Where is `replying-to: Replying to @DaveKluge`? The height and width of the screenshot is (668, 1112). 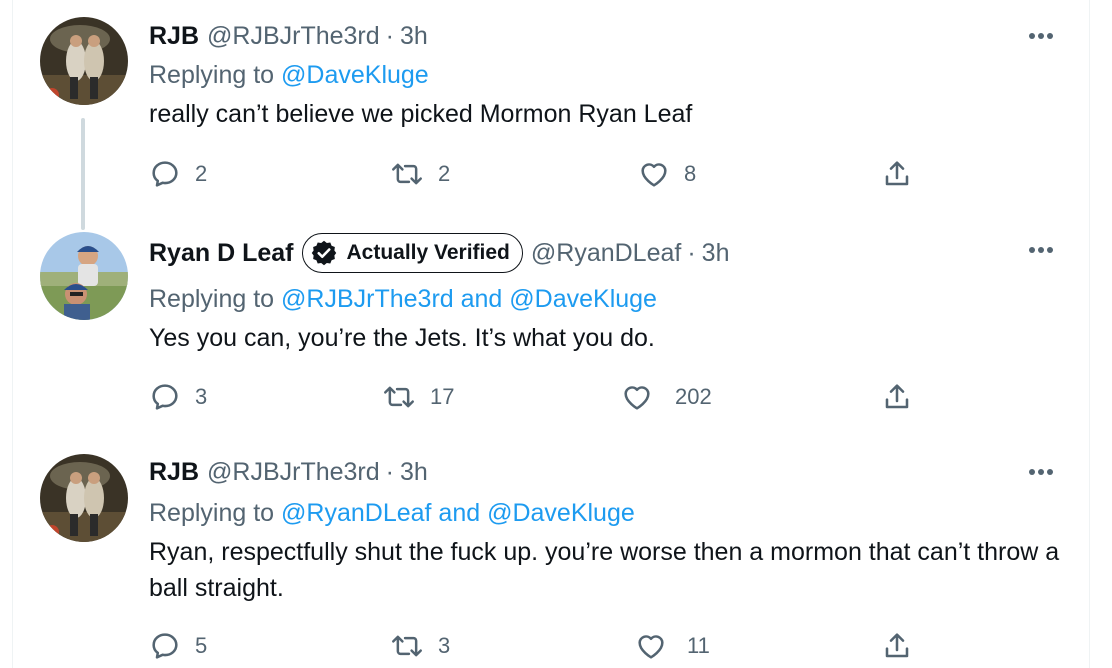
replying-to: Replying to @DaveKluge is located at coordinates (289, 75).